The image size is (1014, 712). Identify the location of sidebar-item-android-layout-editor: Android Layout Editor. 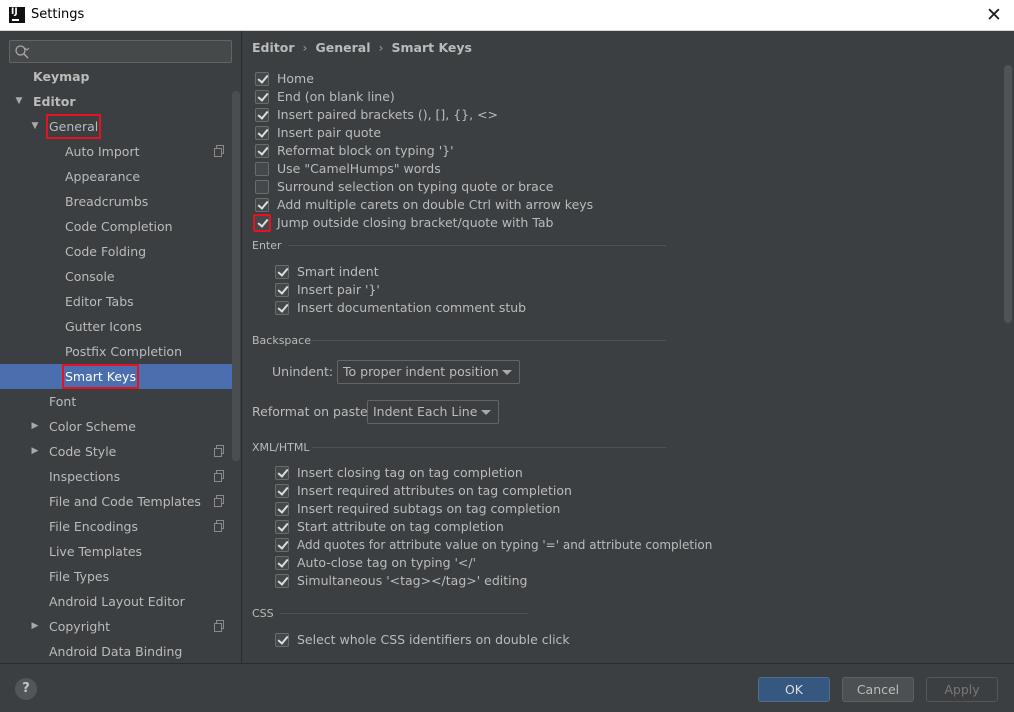
(120, 601).